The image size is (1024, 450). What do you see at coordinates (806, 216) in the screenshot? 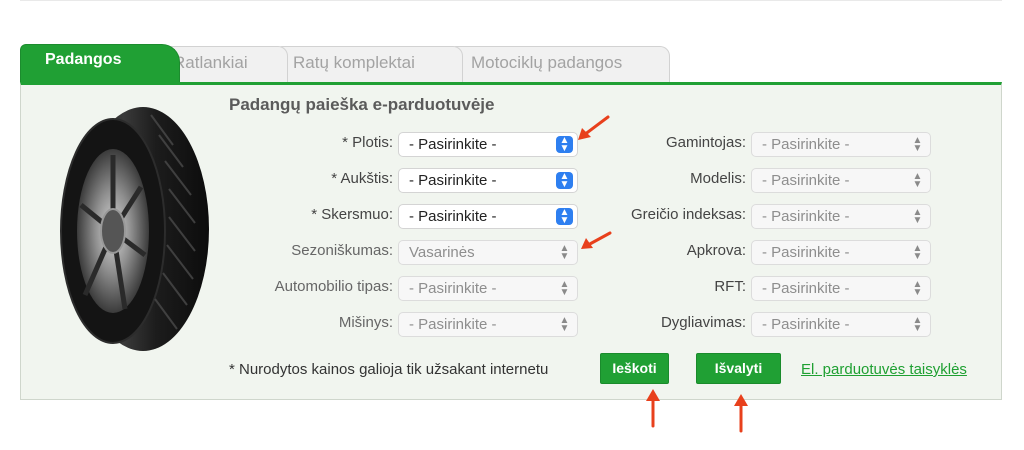
I see `select-speed-index-value: - Pasirinkite -` at bounding box center [806, 216].